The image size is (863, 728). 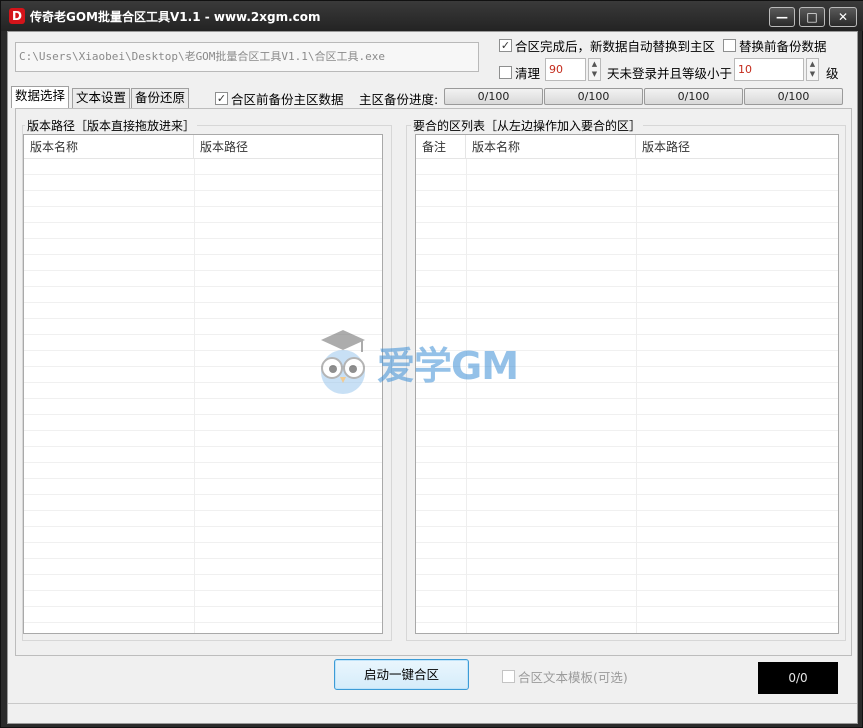 I want to click on days-input, so click(x=565, y=69).